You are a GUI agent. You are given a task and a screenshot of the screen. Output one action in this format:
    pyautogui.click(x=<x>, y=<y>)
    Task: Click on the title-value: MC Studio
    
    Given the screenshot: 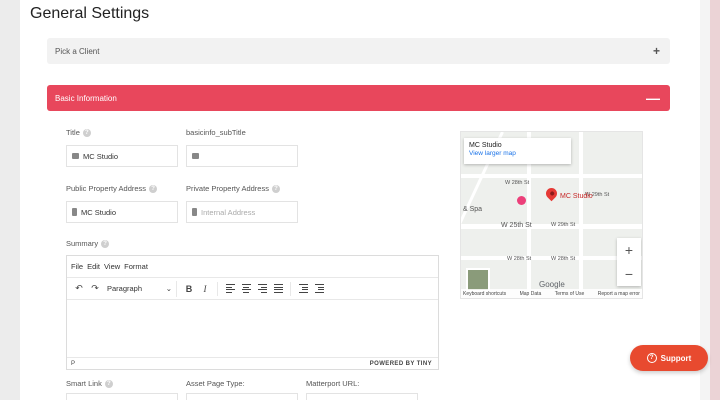 What is the action you would take?
    pyautogui.click(x=101, y=156)
    